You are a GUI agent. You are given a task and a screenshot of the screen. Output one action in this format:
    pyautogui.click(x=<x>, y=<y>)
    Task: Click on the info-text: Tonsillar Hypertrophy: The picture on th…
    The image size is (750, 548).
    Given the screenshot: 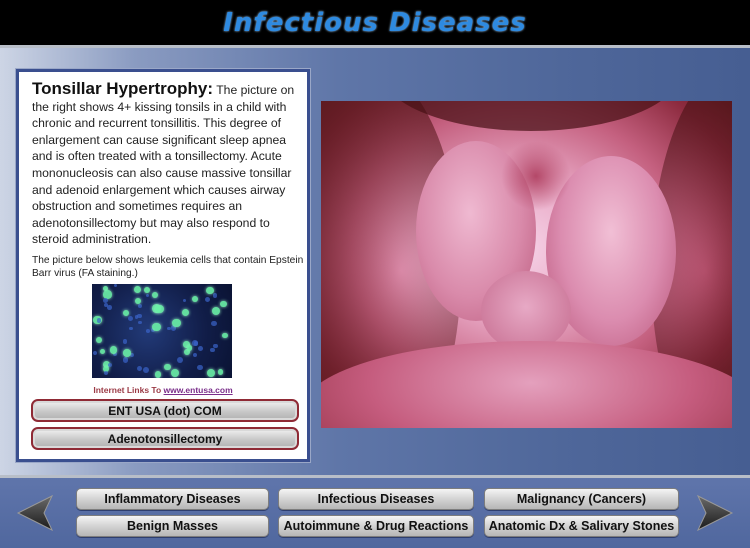 What is the action you would take?
    pyautogui.click(x=168, y=163)
    